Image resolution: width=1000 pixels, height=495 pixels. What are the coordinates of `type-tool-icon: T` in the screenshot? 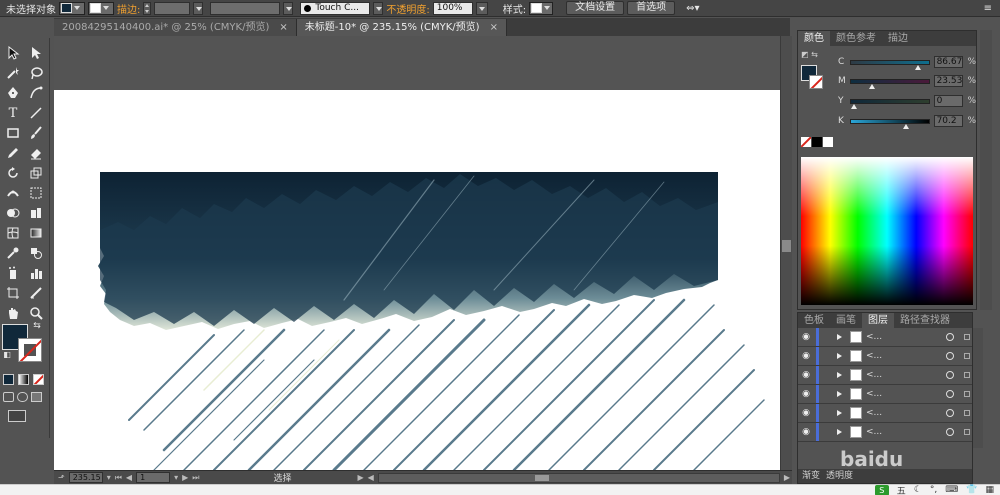 It's located at (13, 113).